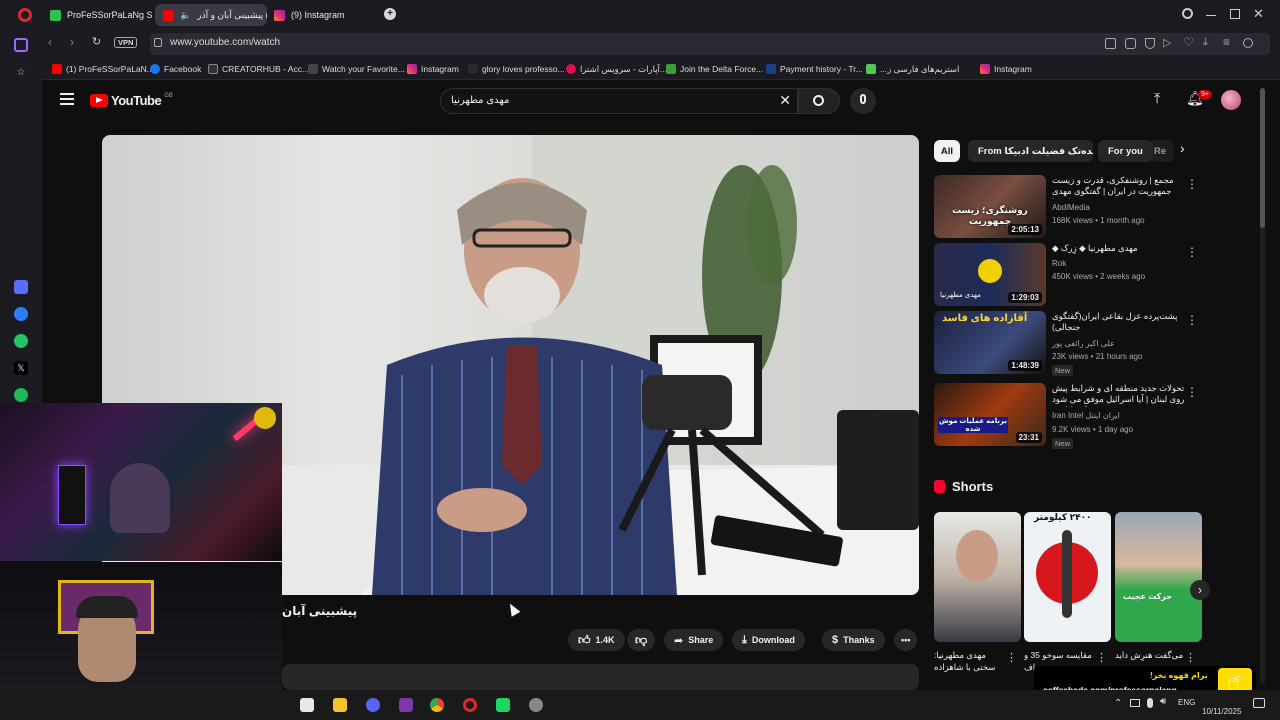 The image size is (1280, 720). What do you see at coordinates (1221, 711) in the screenshot?
I see `clock-date: 10/11/2025` at bounding box center [1221, 711].